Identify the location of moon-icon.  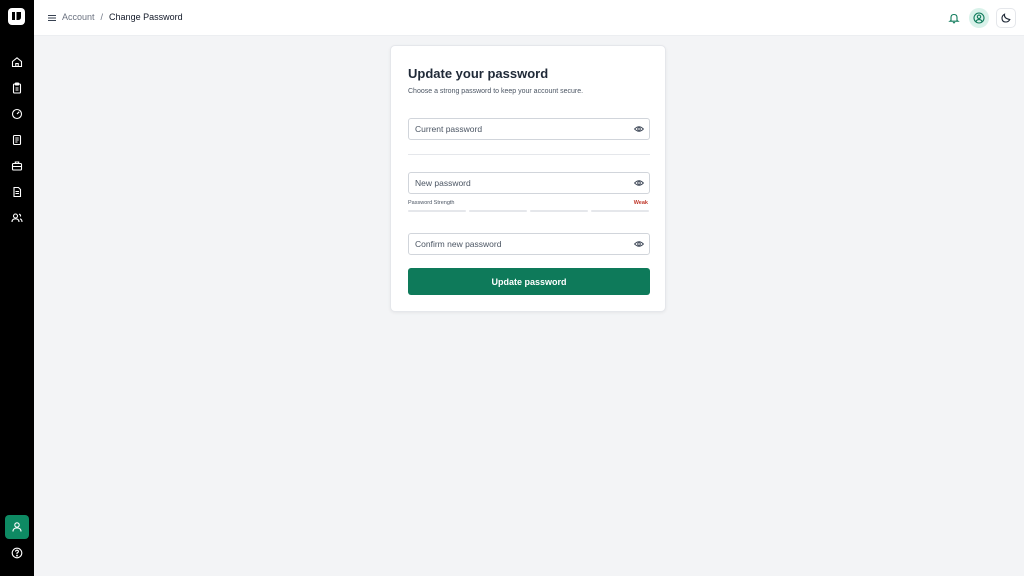
(1006, 18).